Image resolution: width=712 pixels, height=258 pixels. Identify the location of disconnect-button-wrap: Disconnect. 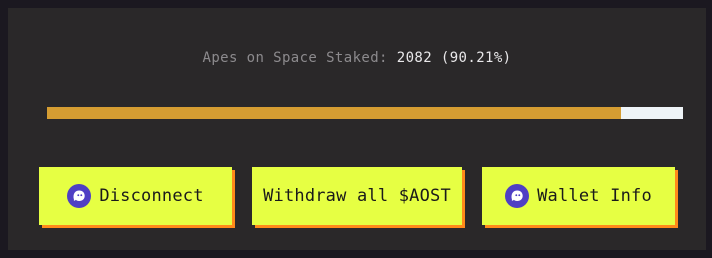
(137, 197).